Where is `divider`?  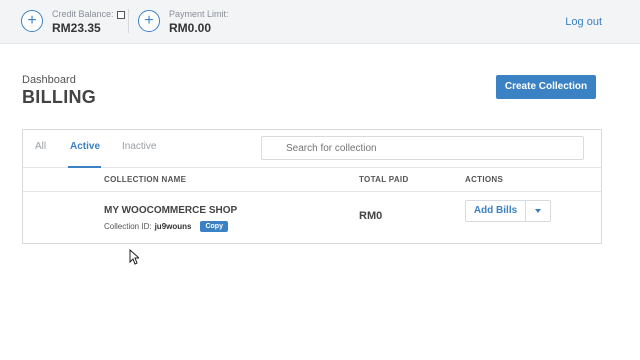
divider is located at coordinates (128, 21).